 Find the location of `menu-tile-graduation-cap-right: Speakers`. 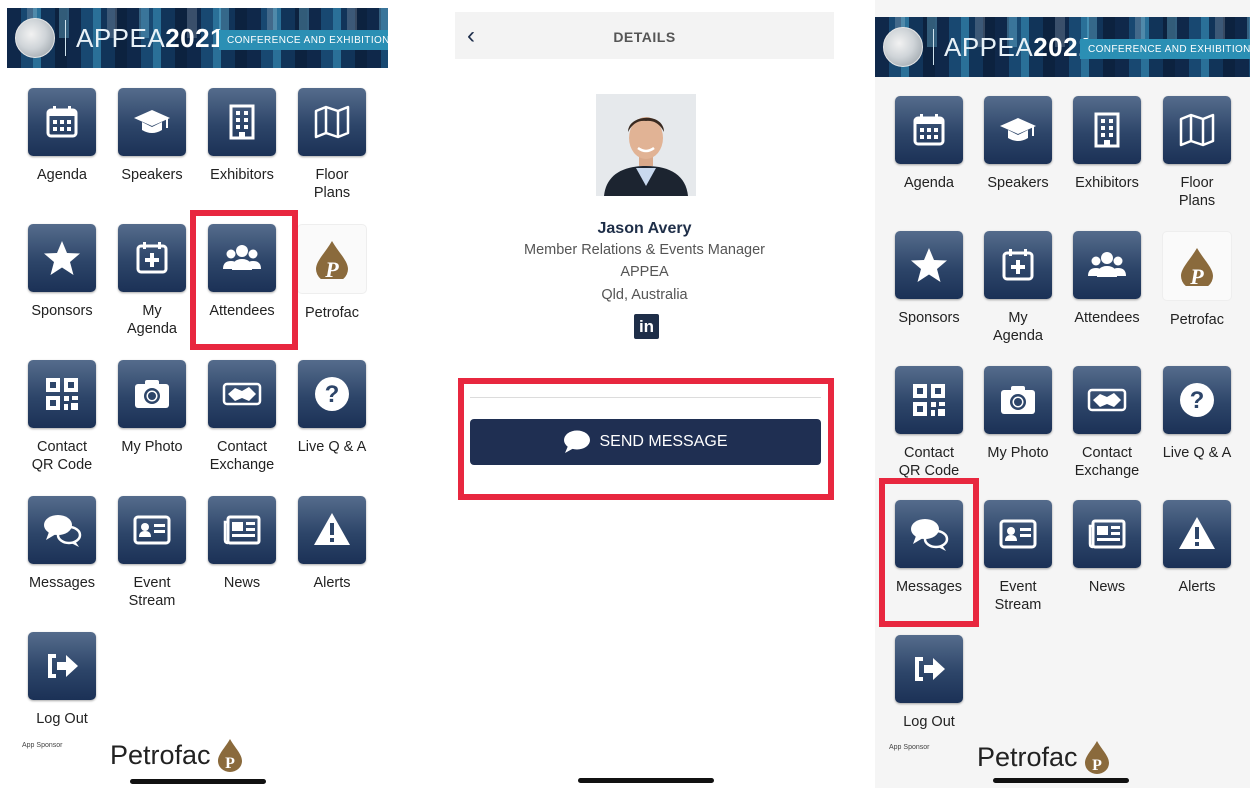

menu-tile-graduation-cap-right: Speakers is located at coordinates (1018, 144).